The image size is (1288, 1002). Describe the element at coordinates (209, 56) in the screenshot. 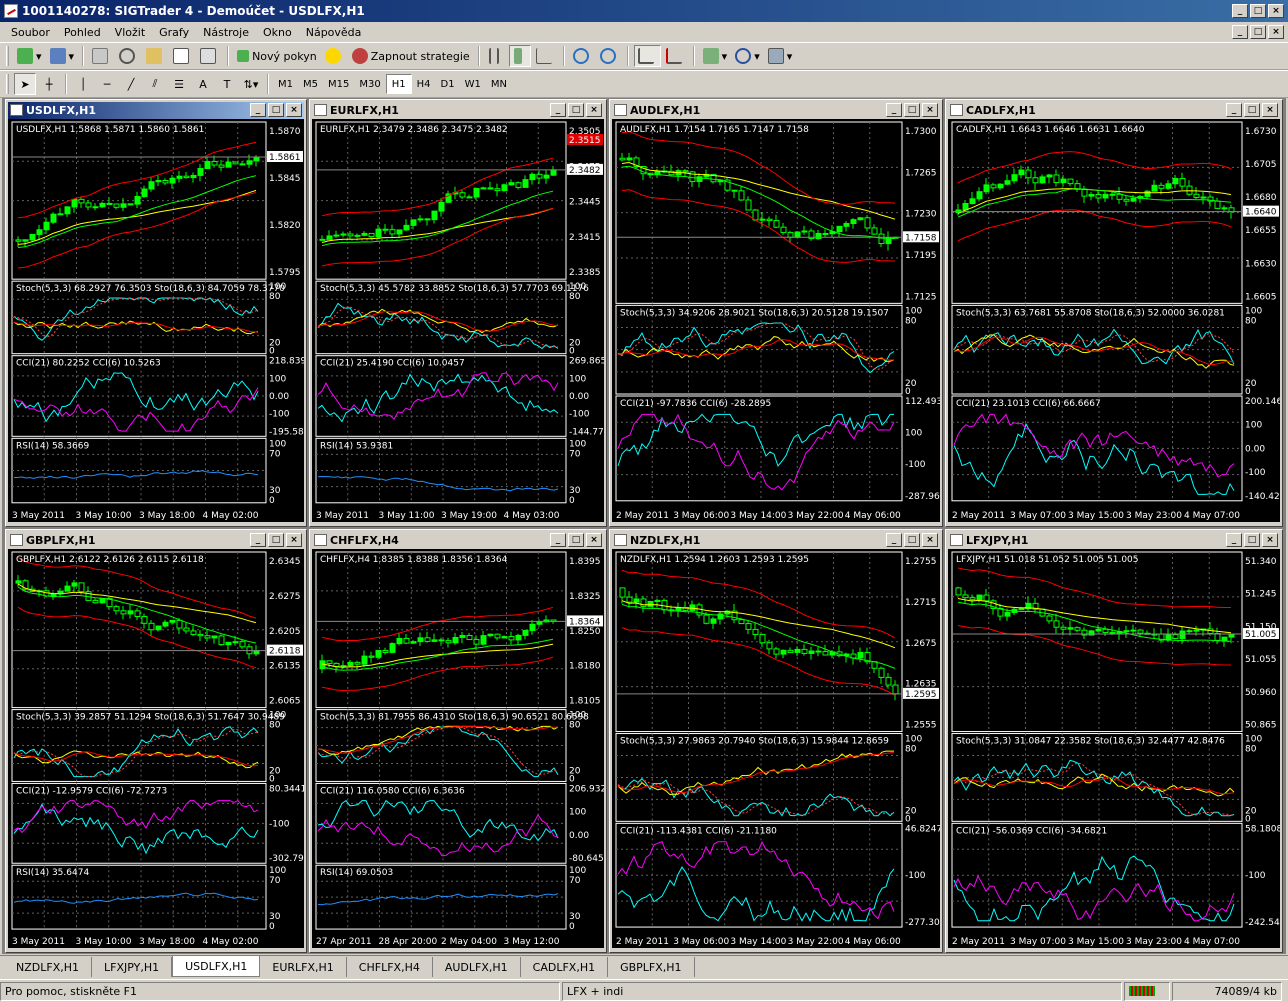

I see `tester-button` at that location.